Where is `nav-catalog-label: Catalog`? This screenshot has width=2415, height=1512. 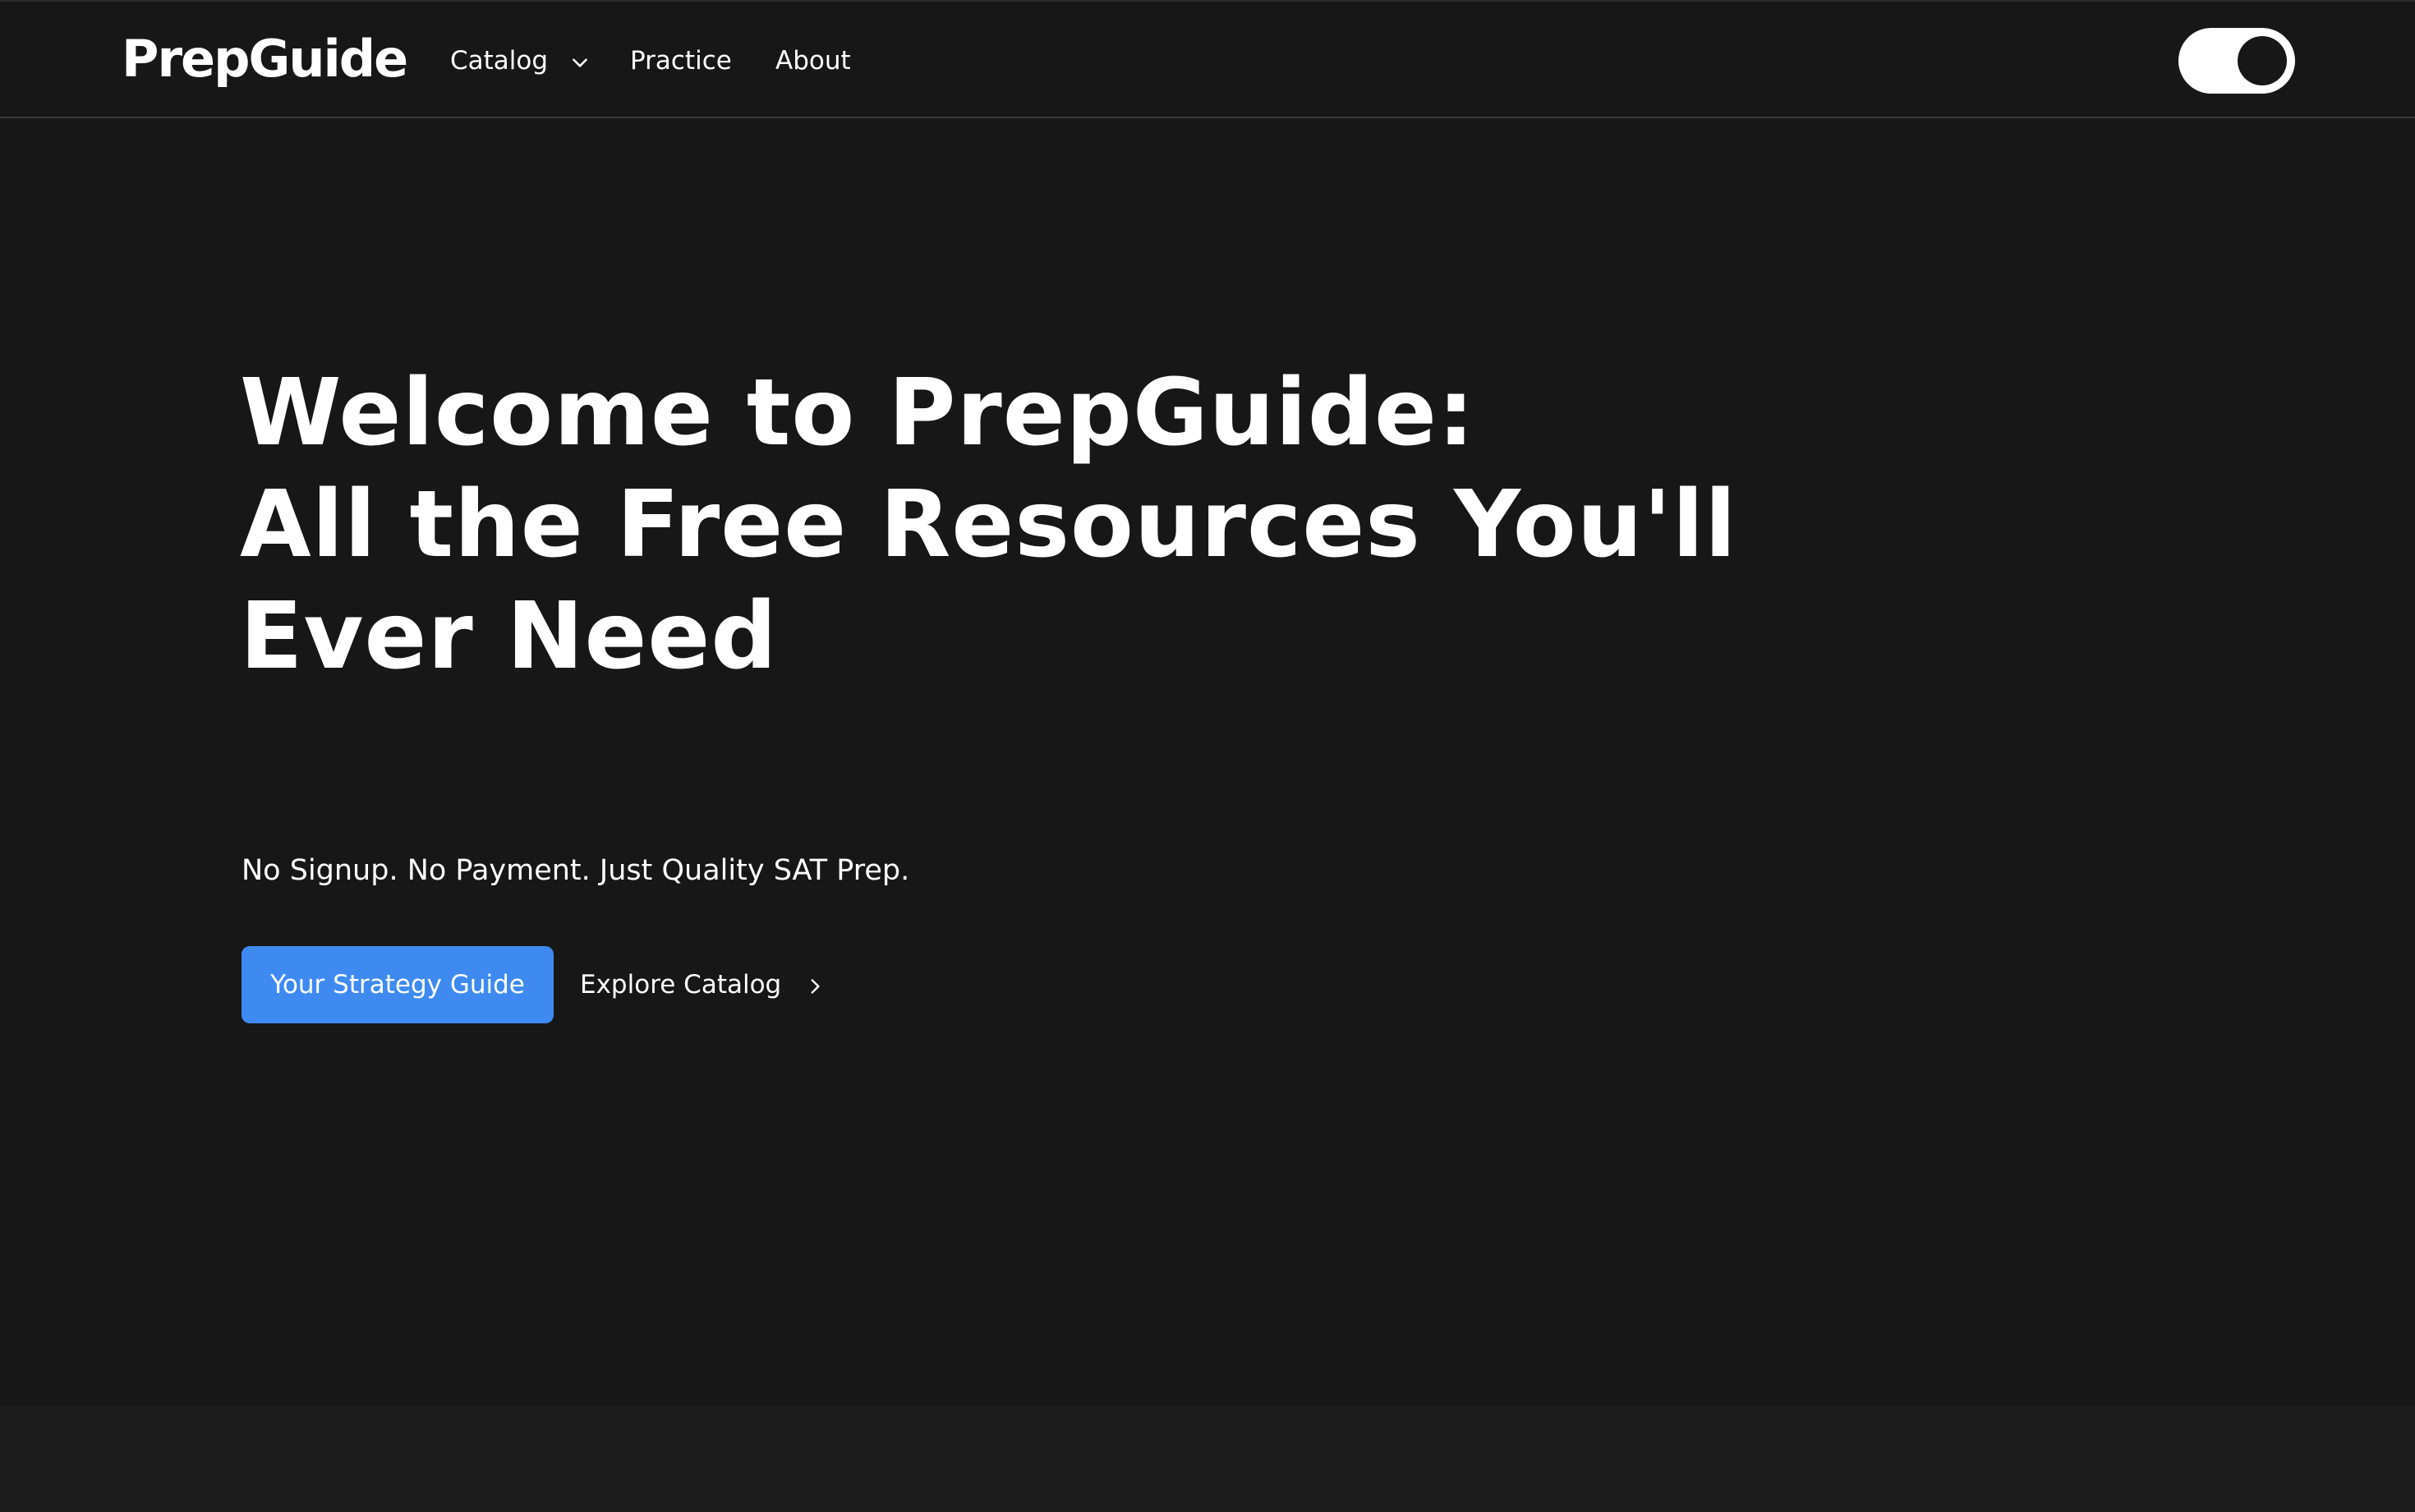
nav-catalog-label: Catalog is located at coordinates (499, 61).